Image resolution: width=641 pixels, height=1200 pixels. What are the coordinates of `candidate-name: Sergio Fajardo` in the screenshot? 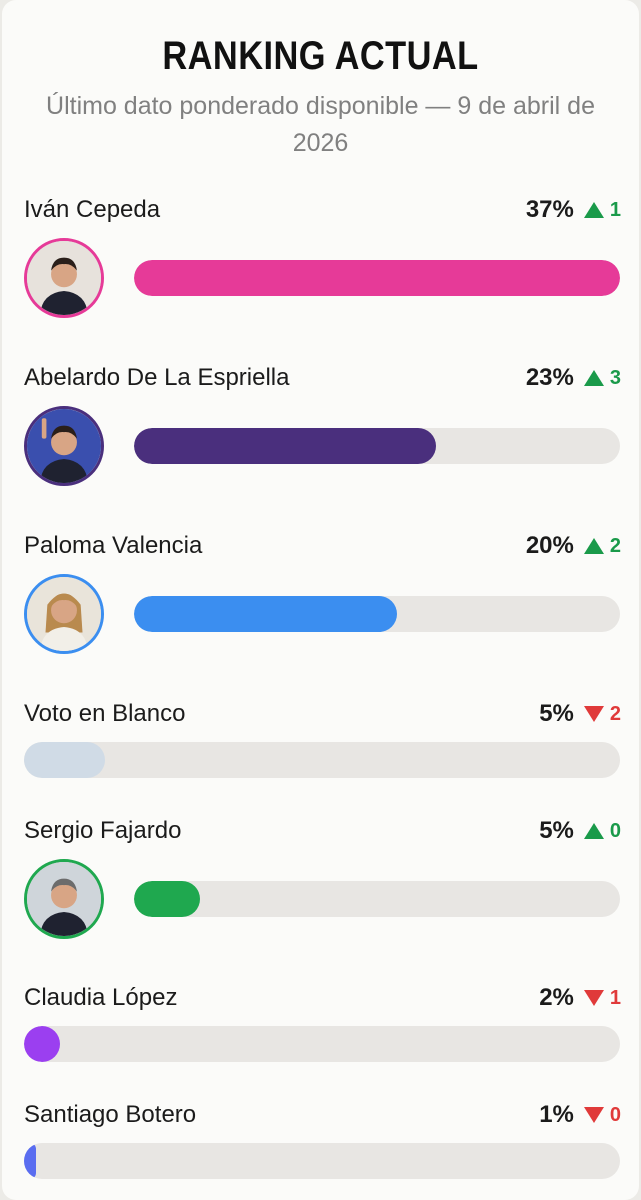 It's located at (103, 830).